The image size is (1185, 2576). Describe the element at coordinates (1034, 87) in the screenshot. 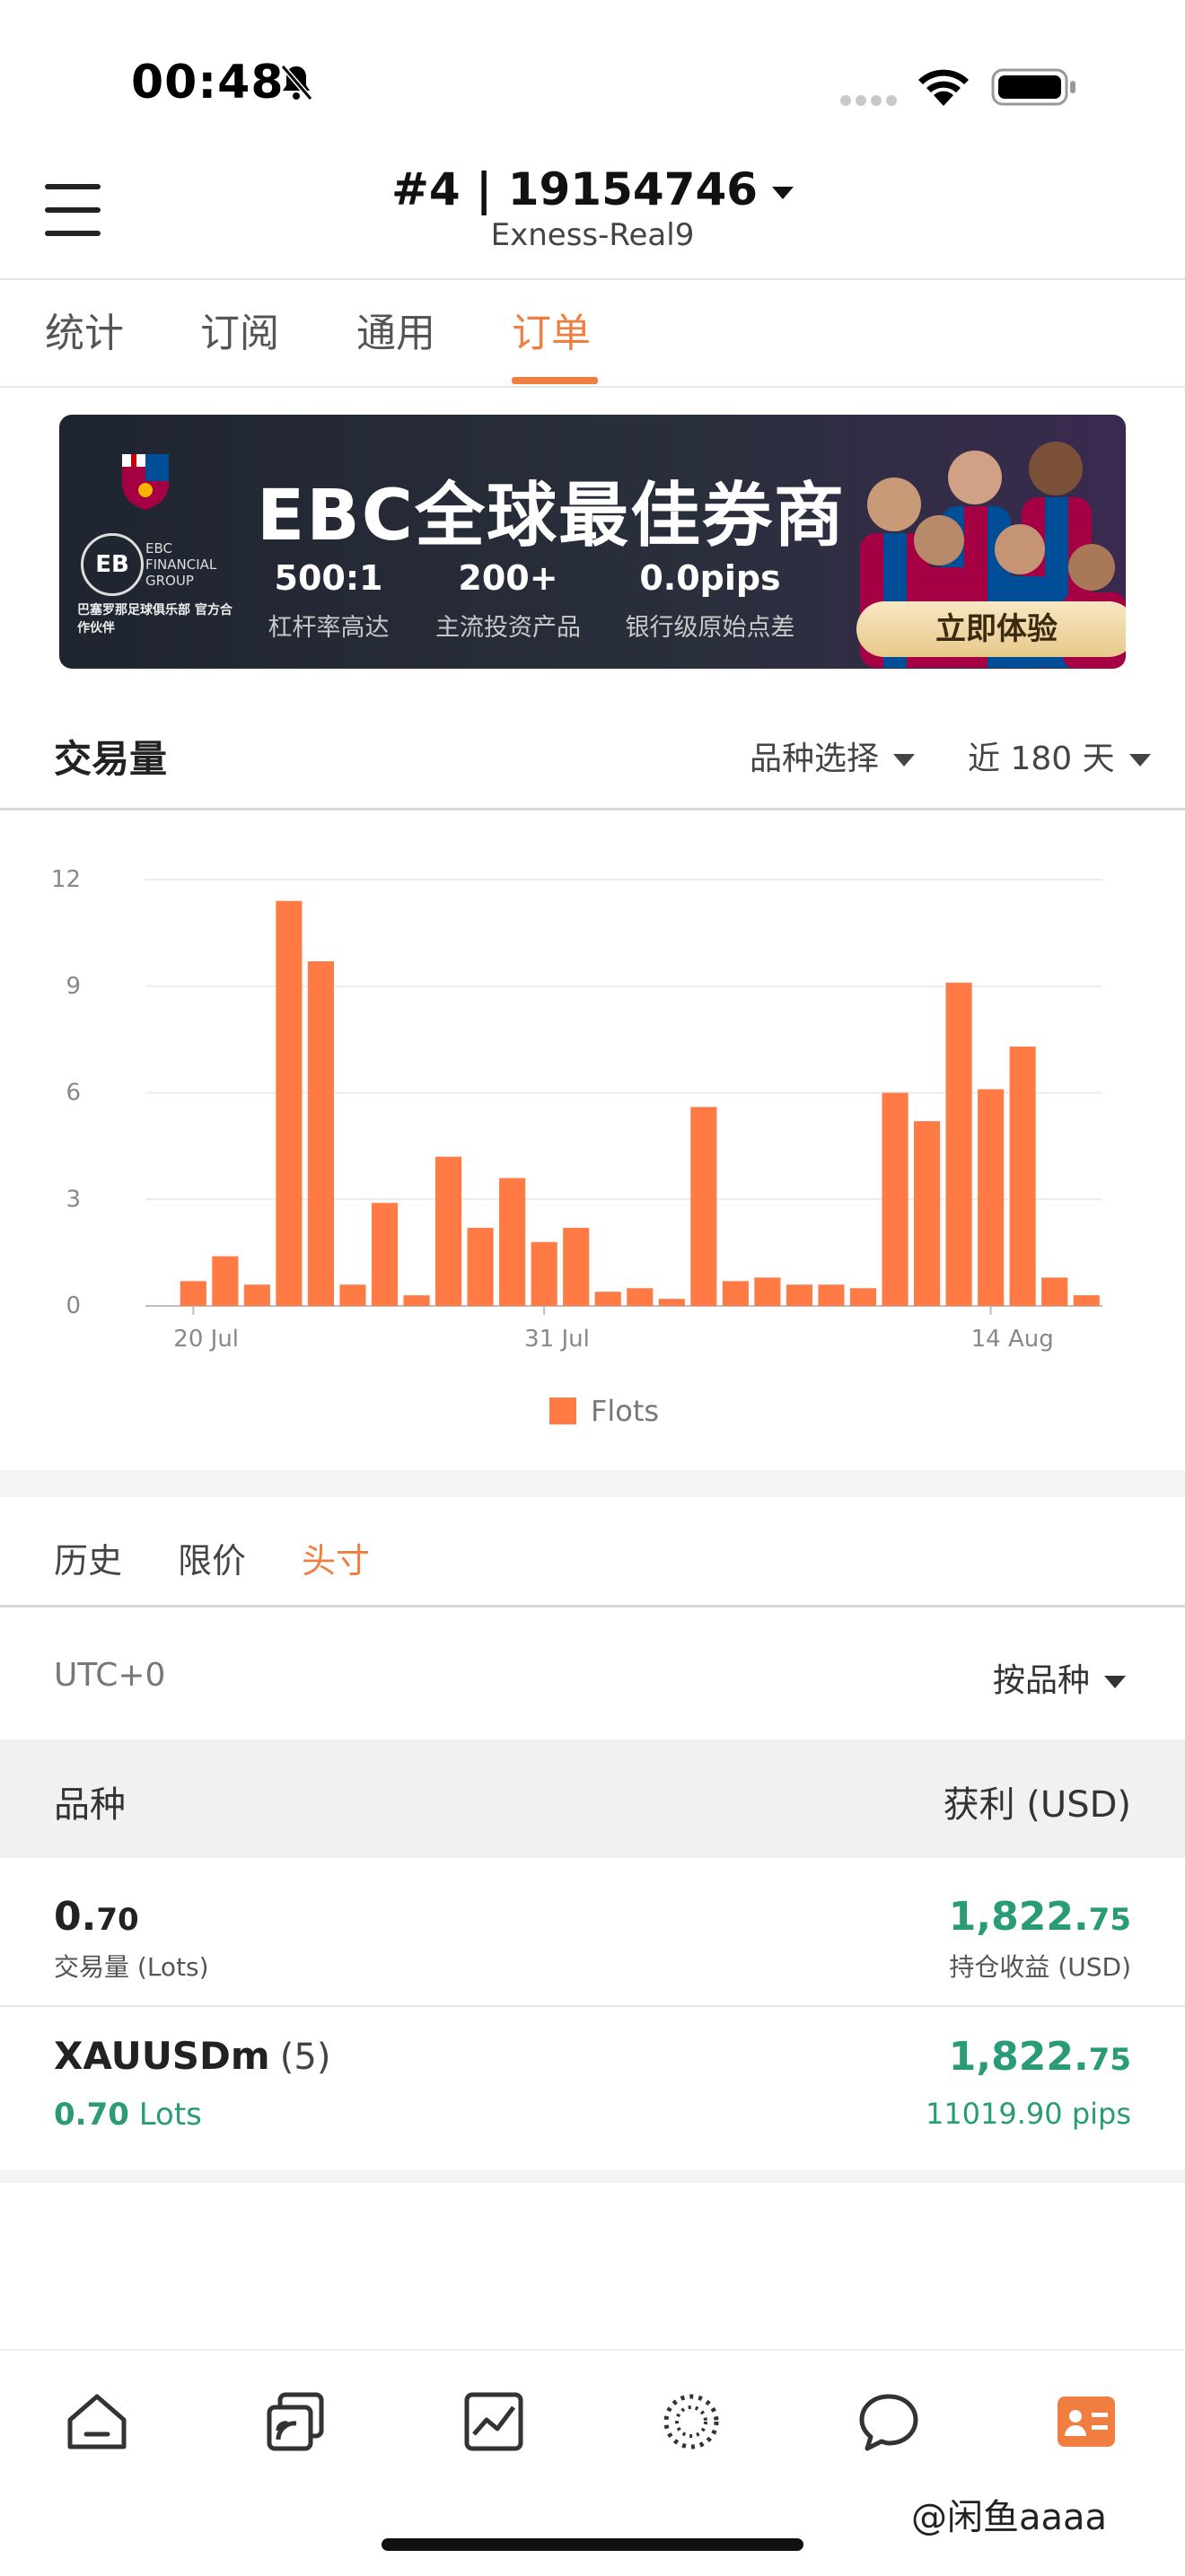

I see `battery-icon` at that location.